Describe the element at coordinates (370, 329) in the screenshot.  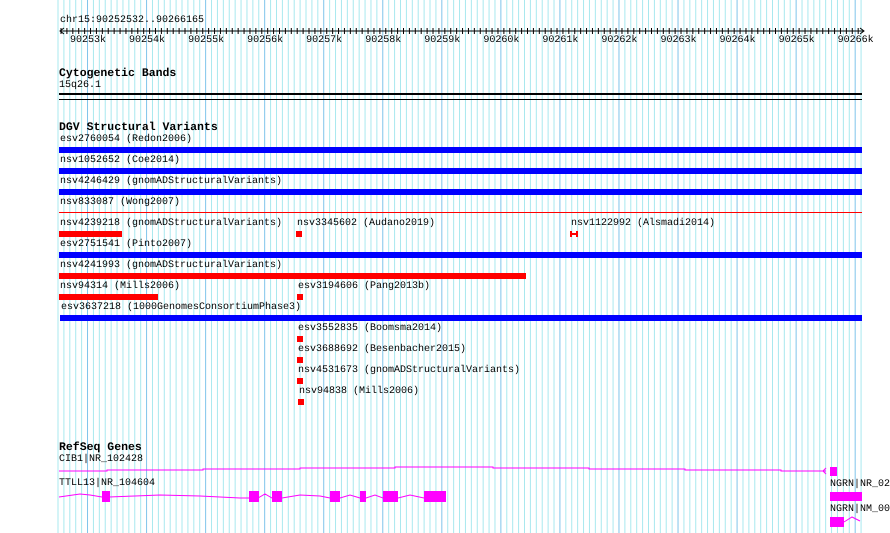
I see `variant-label: esv3552835 (Boomsma2014)` at that location.